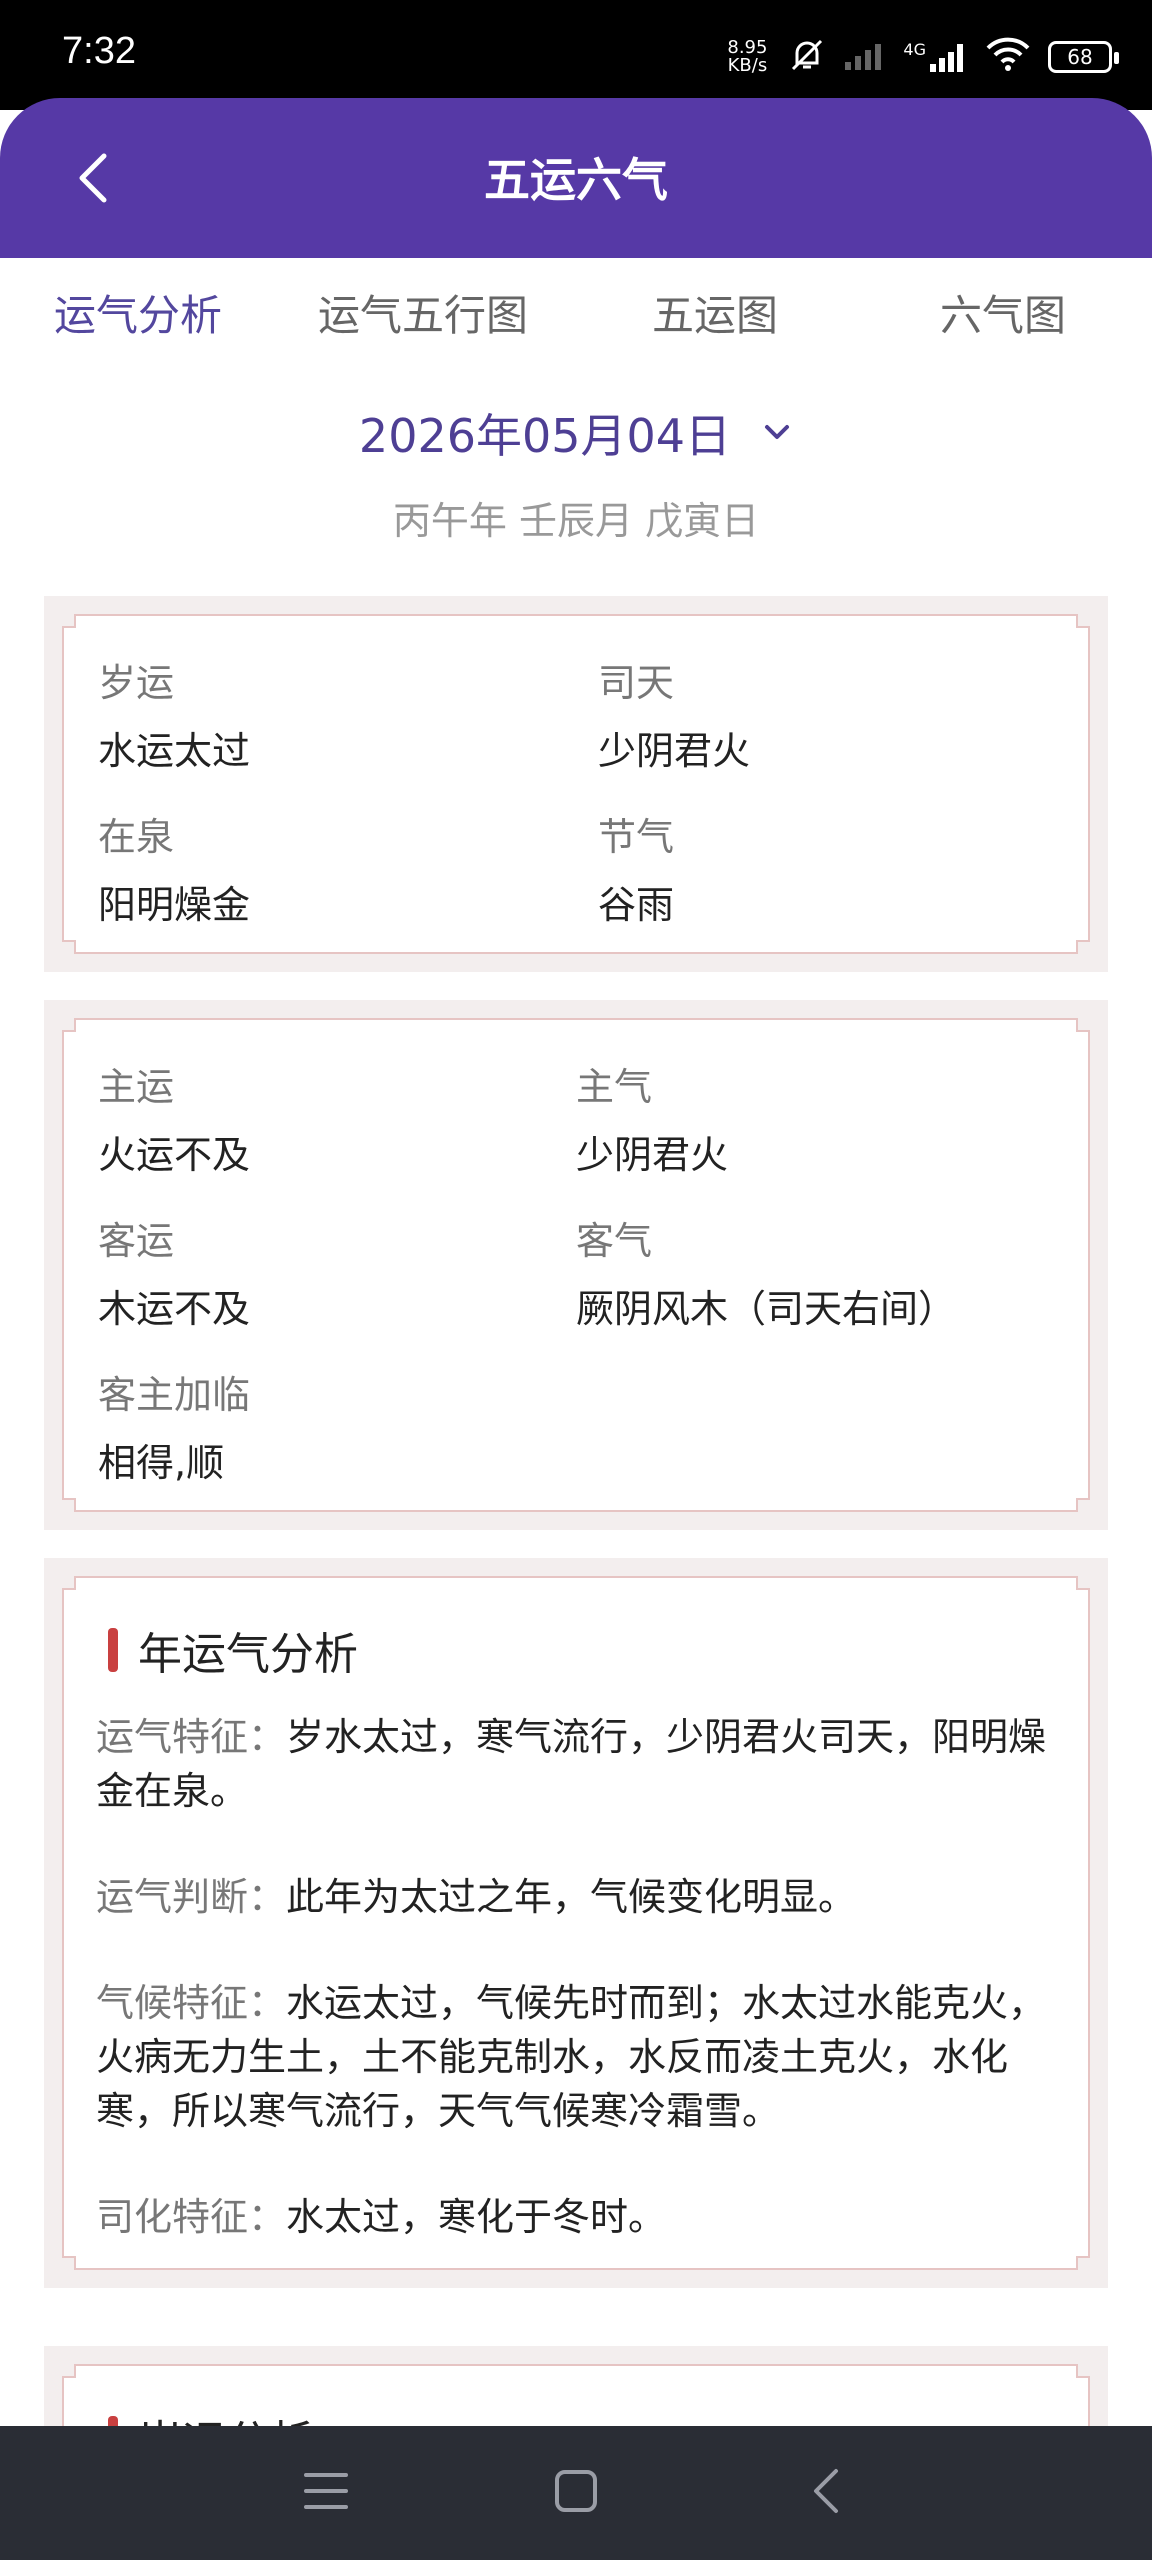  Describe the element at coordinates (136, 837) in the screenshot. I see `zaiquan-label: 在泉` at that location.